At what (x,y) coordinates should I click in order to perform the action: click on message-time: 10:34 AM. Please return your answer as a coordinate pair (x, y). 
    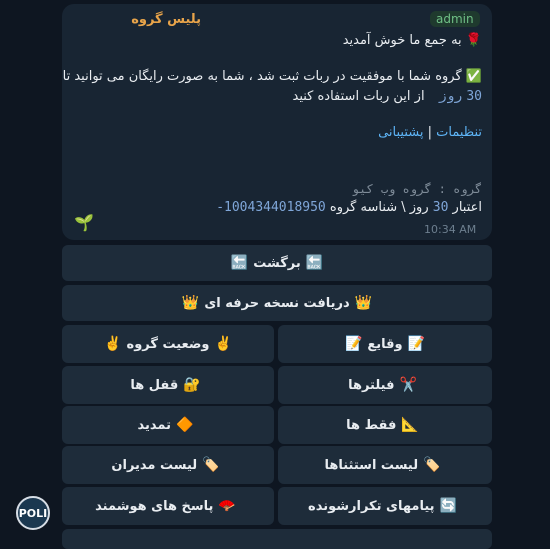
    Looking at the image, I should click on (450, 229).